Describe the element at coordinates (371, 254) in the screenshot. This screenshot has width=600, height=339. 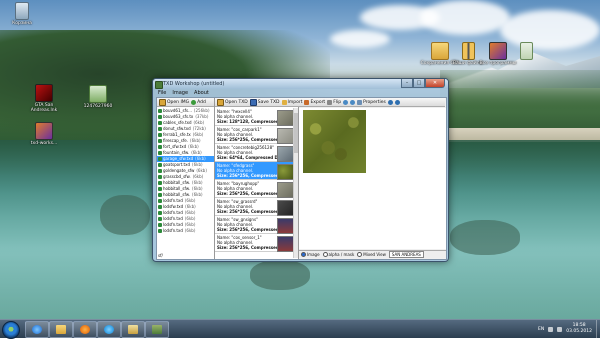
I see `view-mixed-radio: Mixed View` at that location.